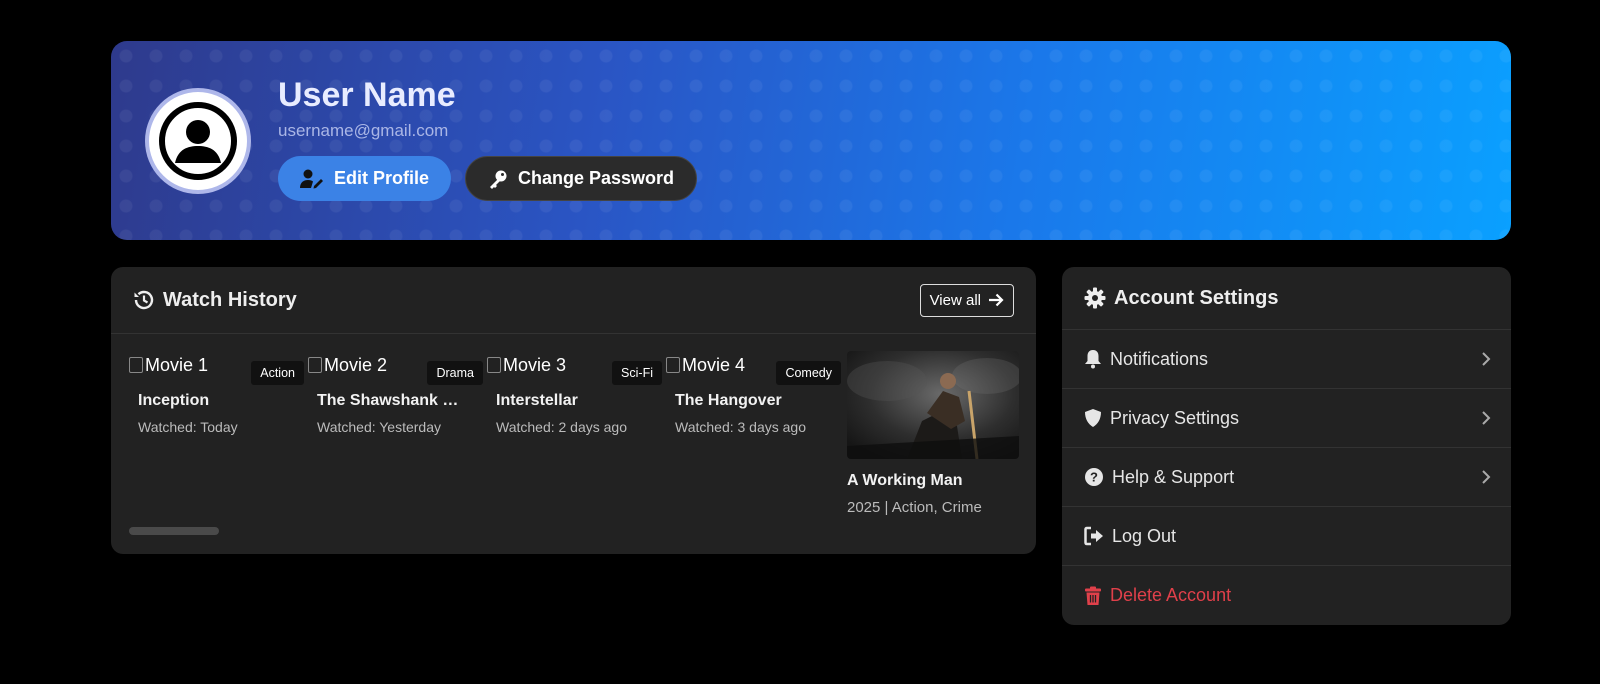  I want to click on view-all-button: View all, so click(966, 300).